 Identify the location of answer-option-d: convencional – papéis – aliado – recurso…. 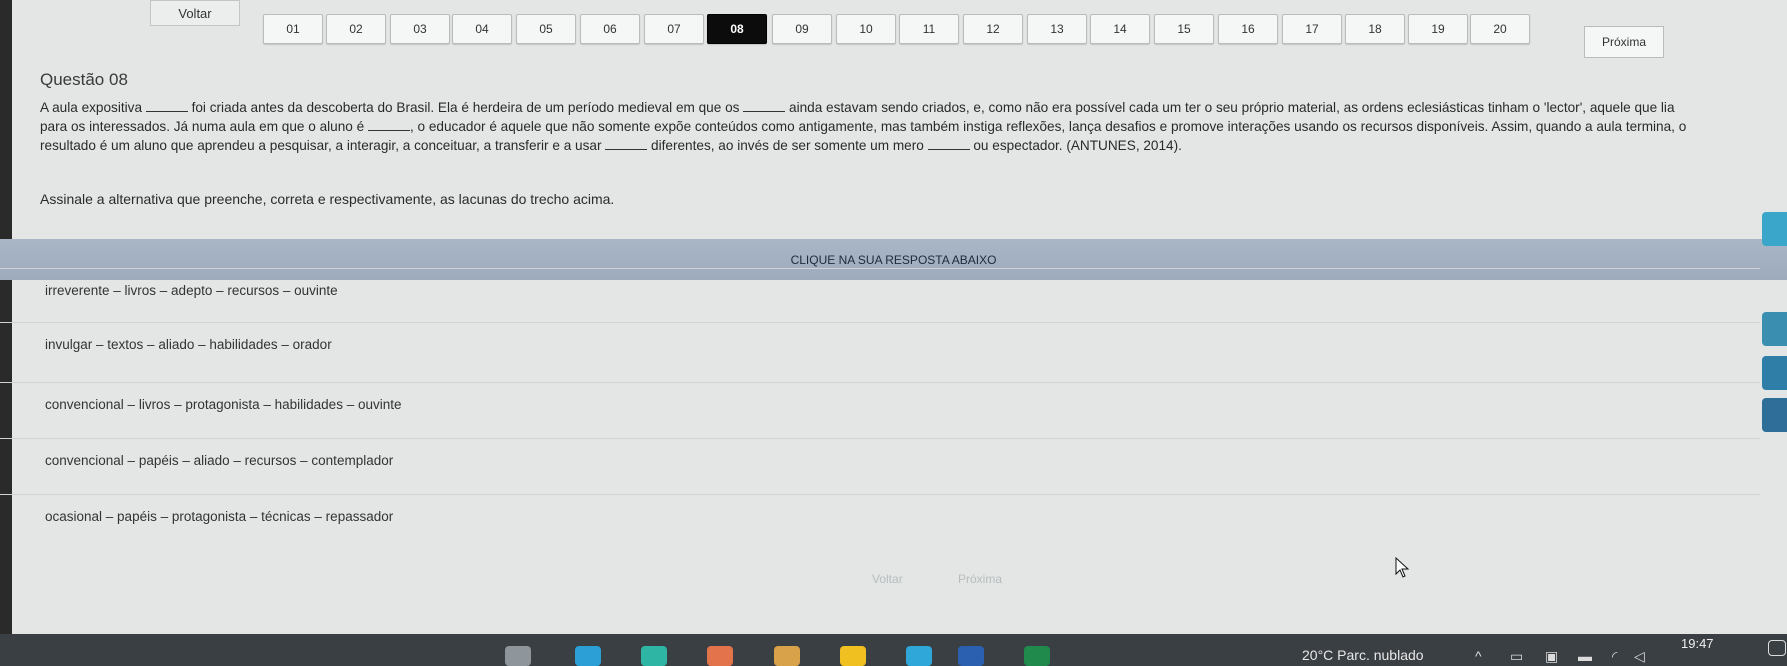
(880, 460).